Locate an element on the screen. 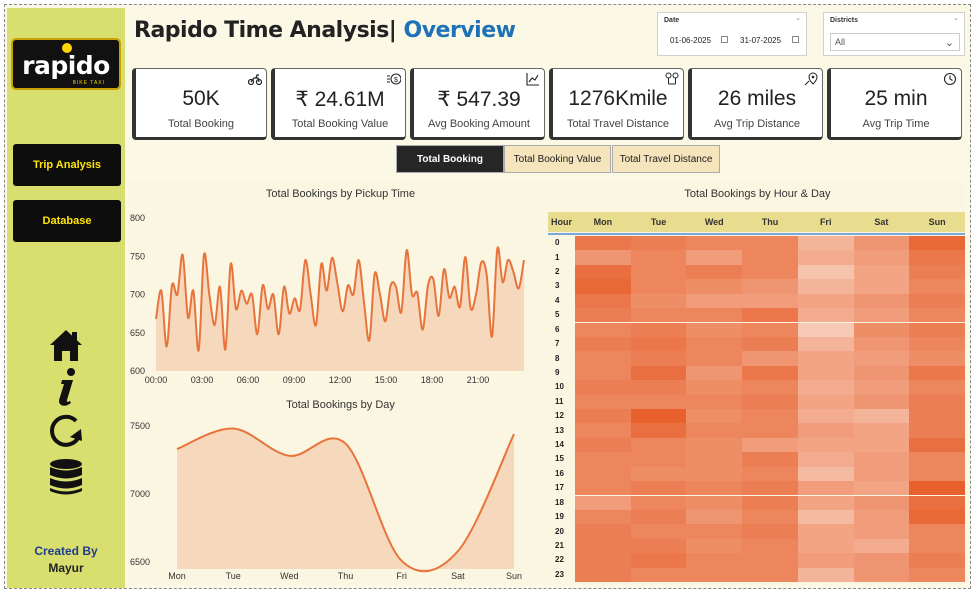 The height and width of the screenshot is (593, 975). refresh-icon is located at coordinates (66, 431).